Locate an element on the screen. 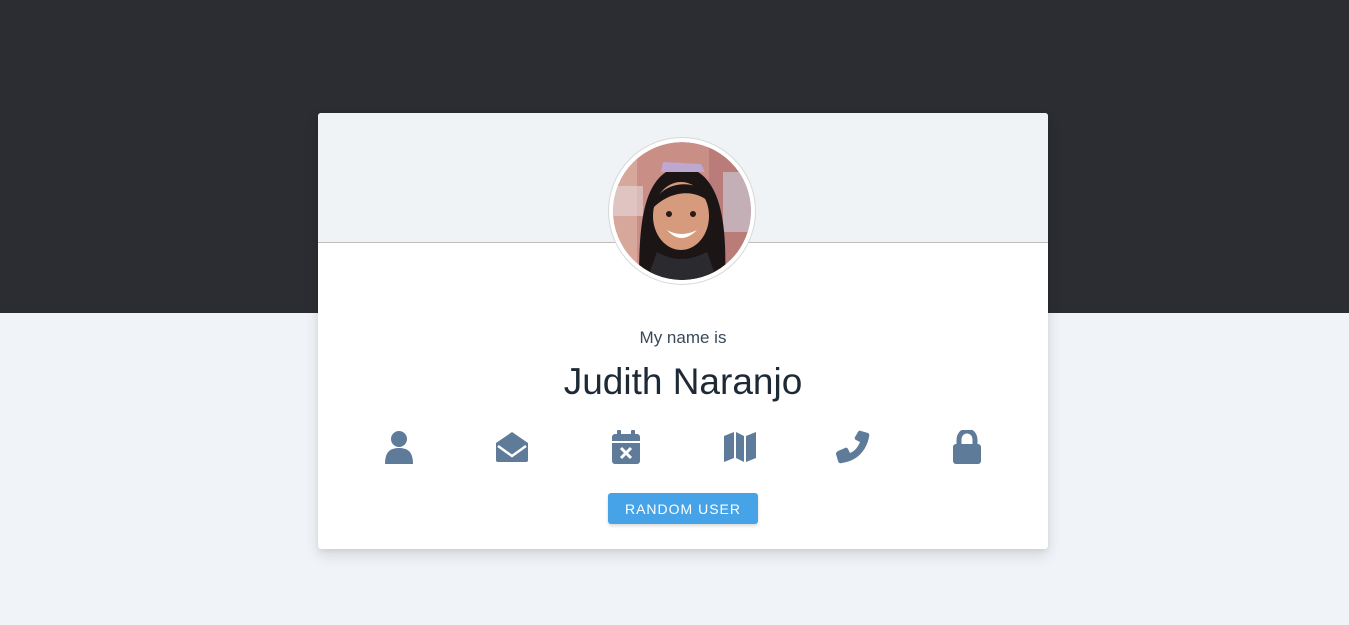 The height and width of the screenshot is (625, 1349). envelope-open-icon is located at coordinates (512, 447).